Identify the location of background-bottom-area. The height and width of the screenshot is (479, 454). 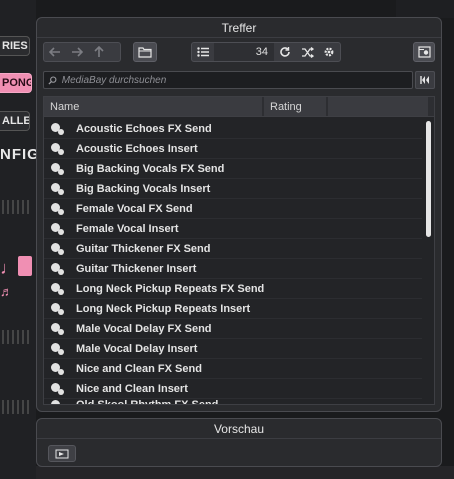
(245, 472).